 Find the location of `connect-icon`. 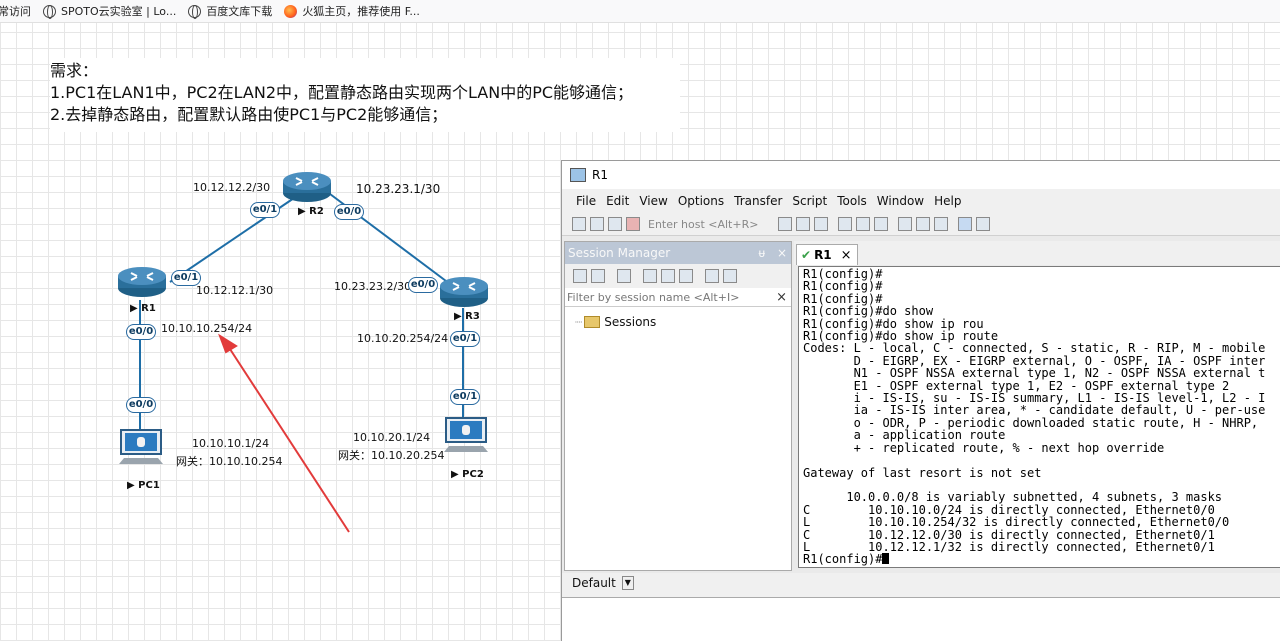

connect-icon is located at coordinates (579, 224).